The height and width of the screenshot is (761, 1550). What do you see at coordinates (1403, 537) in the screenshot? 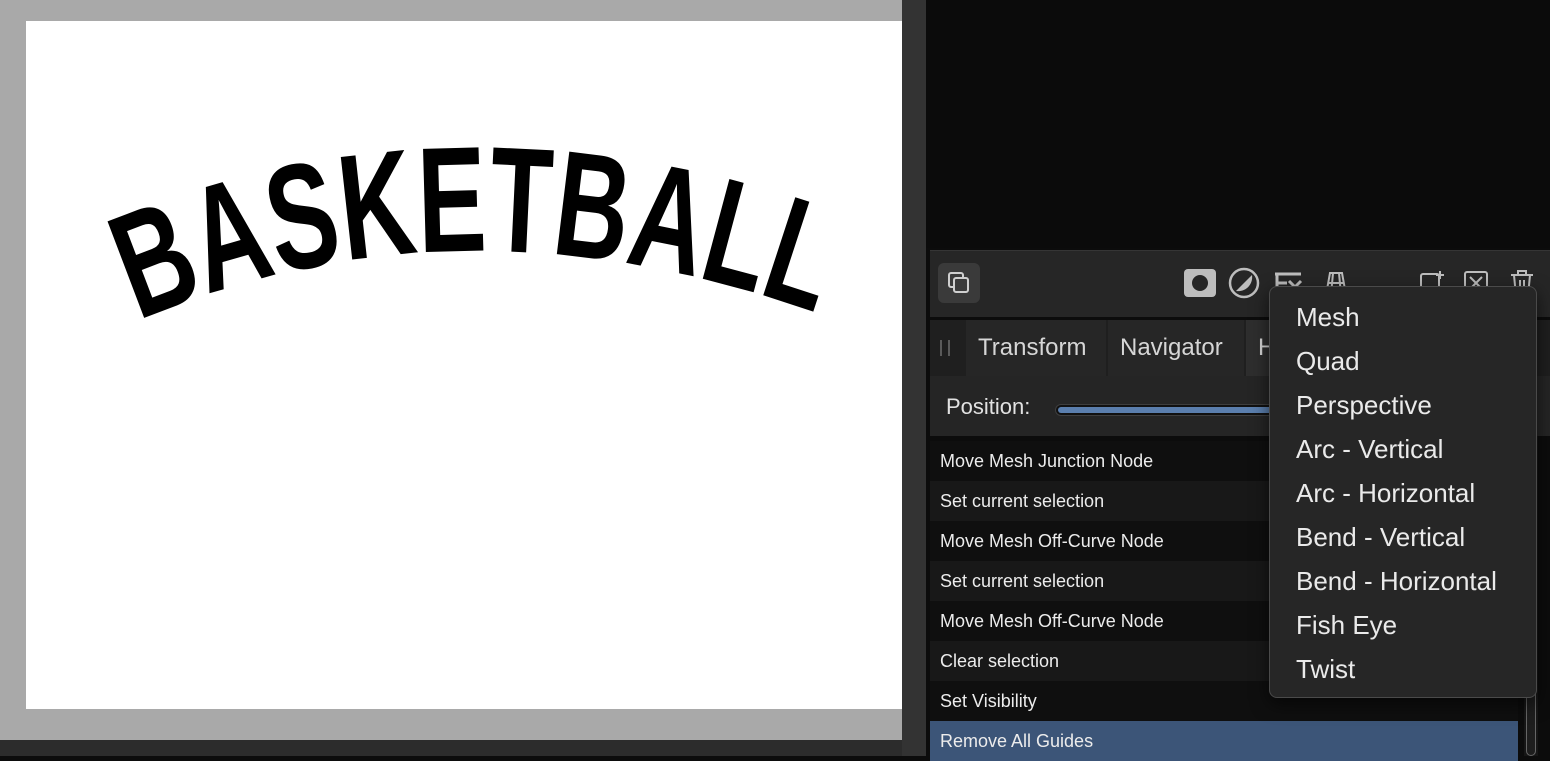
I see `menu-item-bend-vertical: Bend - Vertical` at bounding box center [1403, 537].